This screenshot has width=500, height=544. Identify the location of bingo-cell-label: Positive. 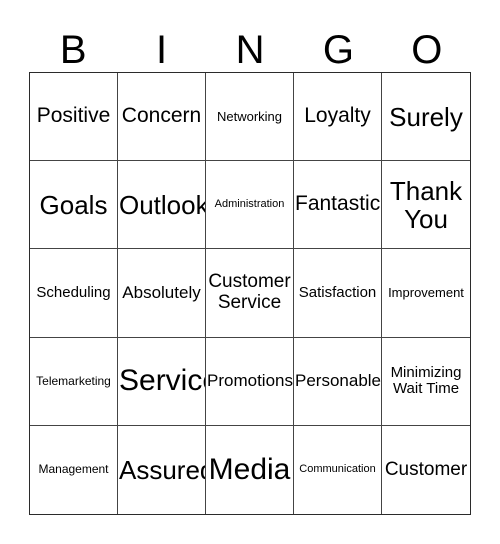
(73, 116).